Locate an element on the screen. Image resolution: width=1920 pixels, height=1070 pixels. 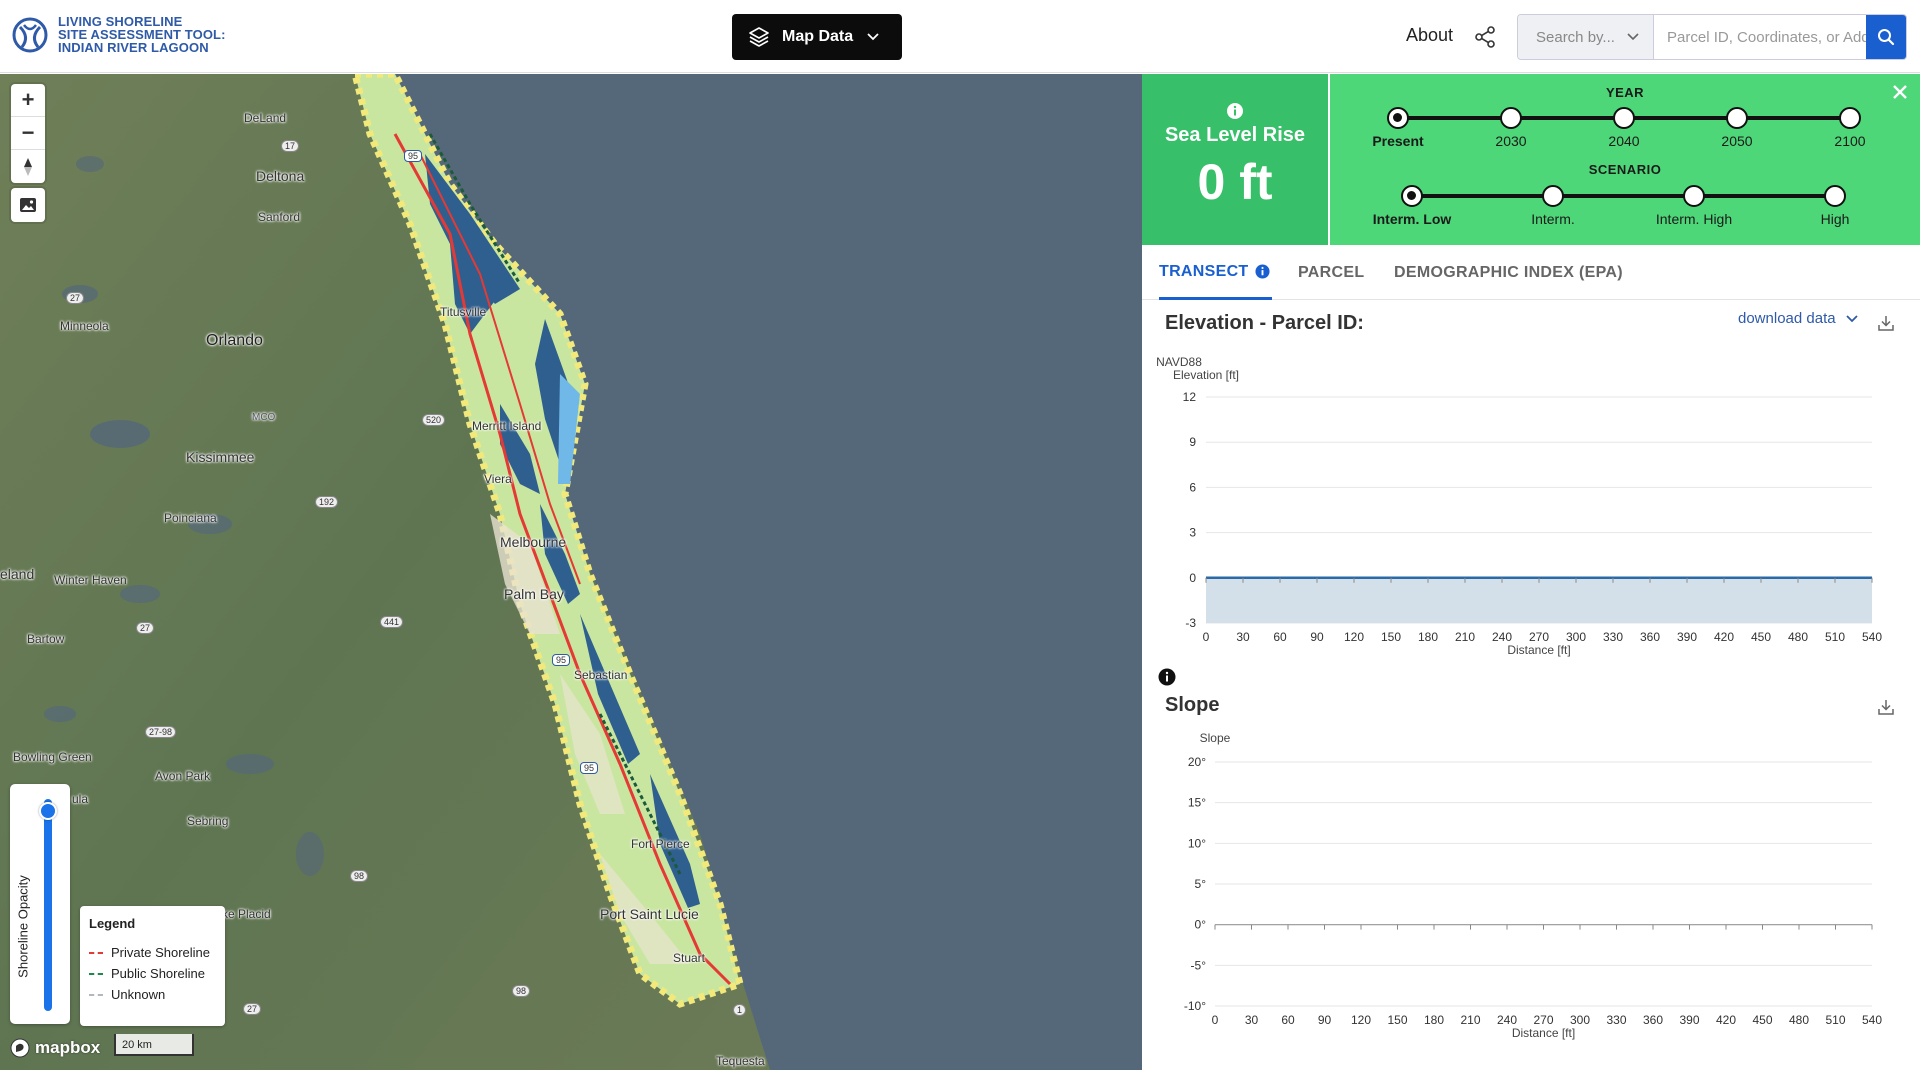
year-label: 2100 is located at coordinates (1850, 141).